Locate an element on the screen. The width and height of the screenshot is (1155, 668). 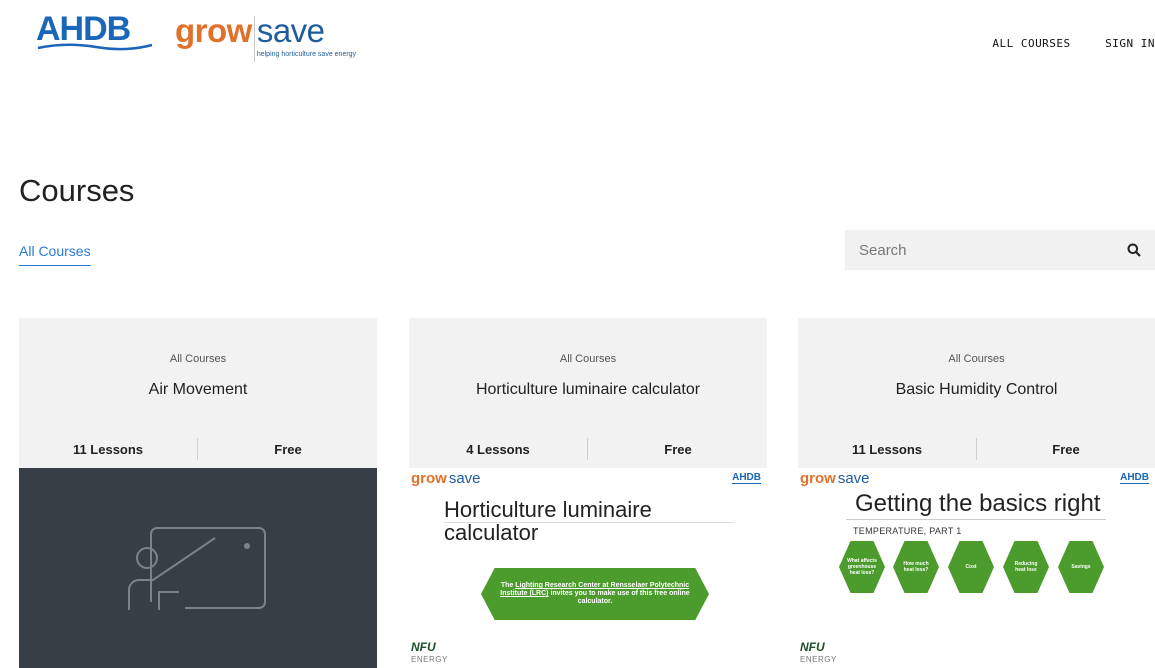
nav-all-courses: ALL COURSES is located at coordinates (1031, 43).